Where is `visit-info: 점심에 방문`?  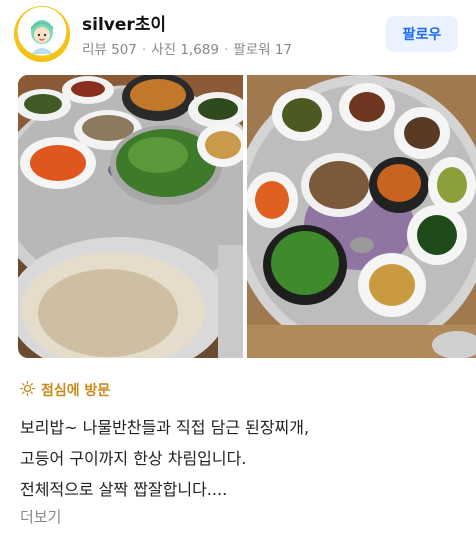 visit-info: 점심에 방문 is located at coordinates (65, 390).